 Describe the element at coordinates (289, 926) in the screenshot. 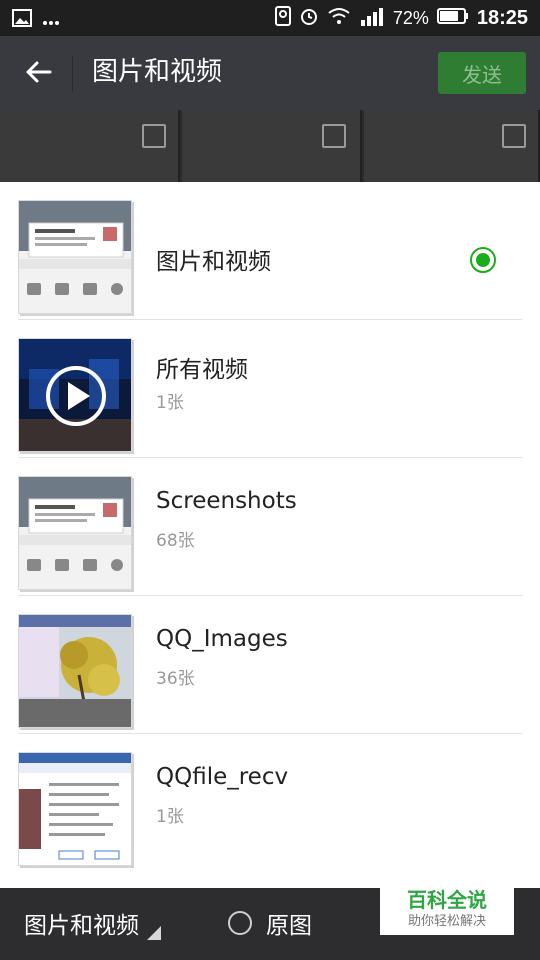

I see `original-image-label: 原图` at that location.